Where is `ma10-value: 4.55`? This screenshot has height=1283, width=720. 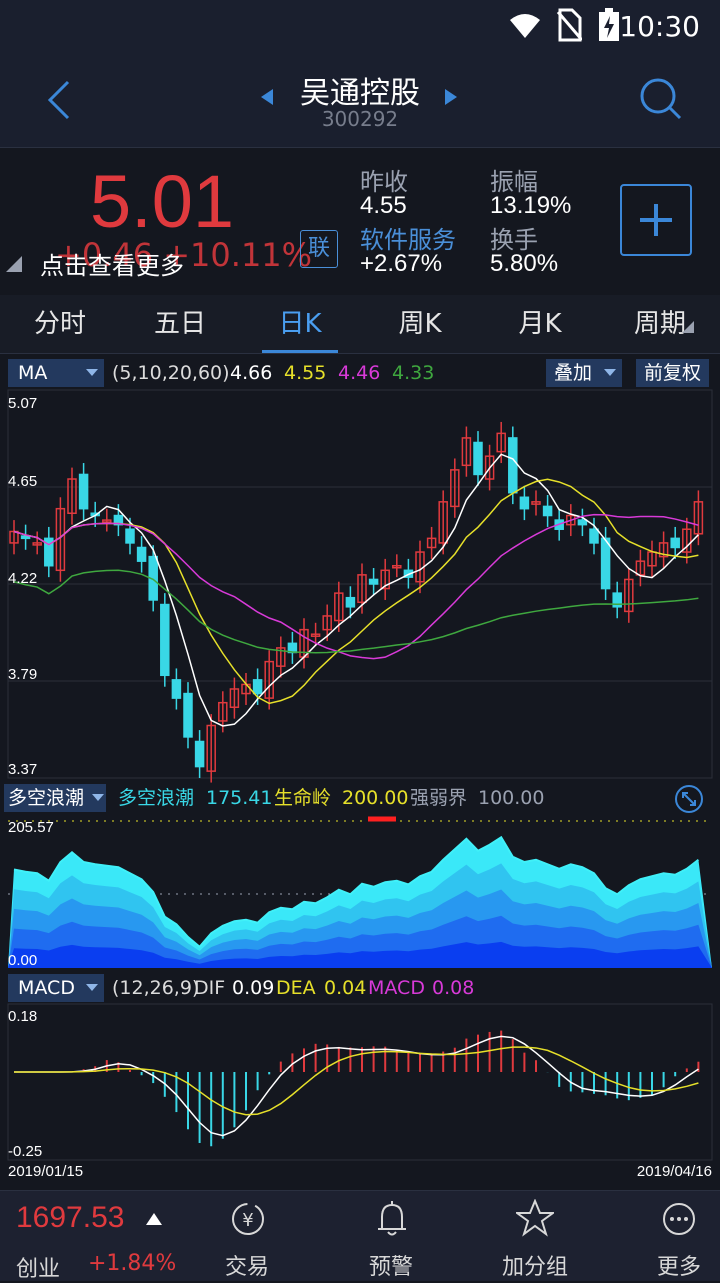 ma10-value: 4.55 is located at coordinates (305, 373).